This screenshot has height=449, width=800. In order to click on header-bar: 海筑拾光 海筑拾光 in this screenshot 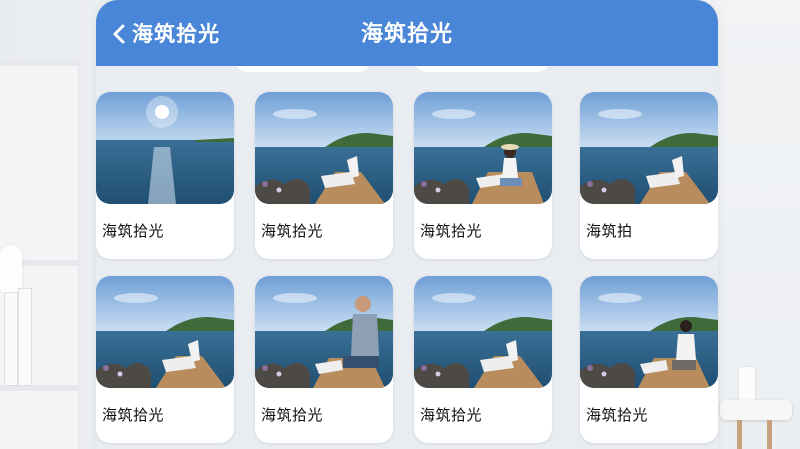, I will do `click(407, 33)`.